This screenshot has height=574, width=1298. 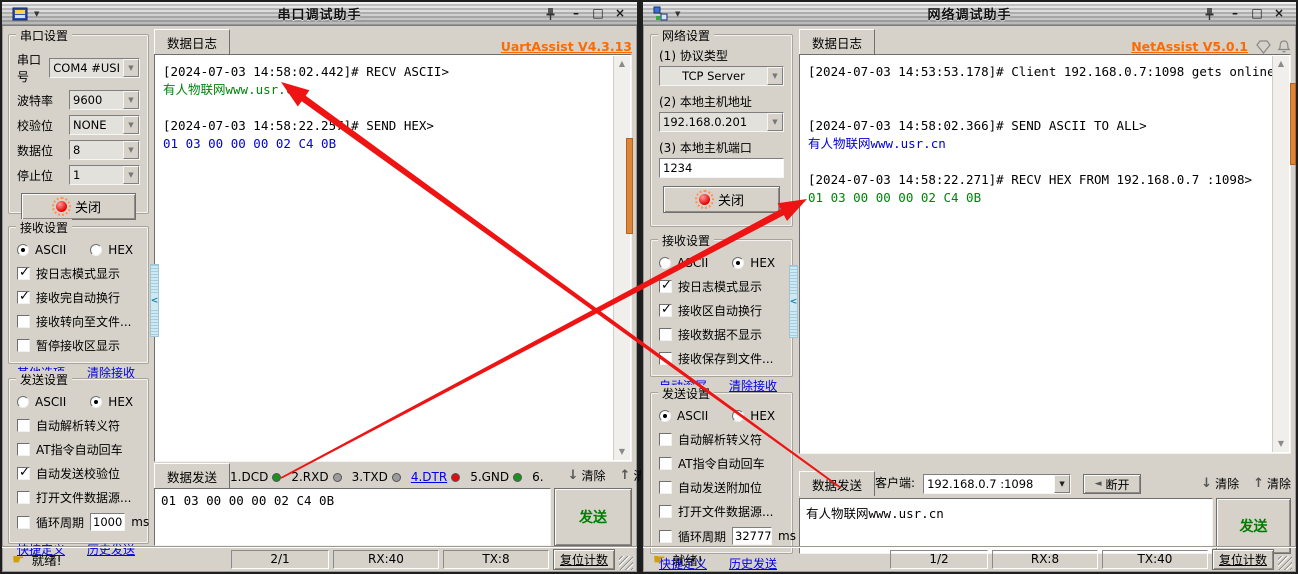 What do you see at coordinates (104, 100) in the screenshot?
I see `baudrate-select: 9600 ▼` at bounding box center [104, 100].